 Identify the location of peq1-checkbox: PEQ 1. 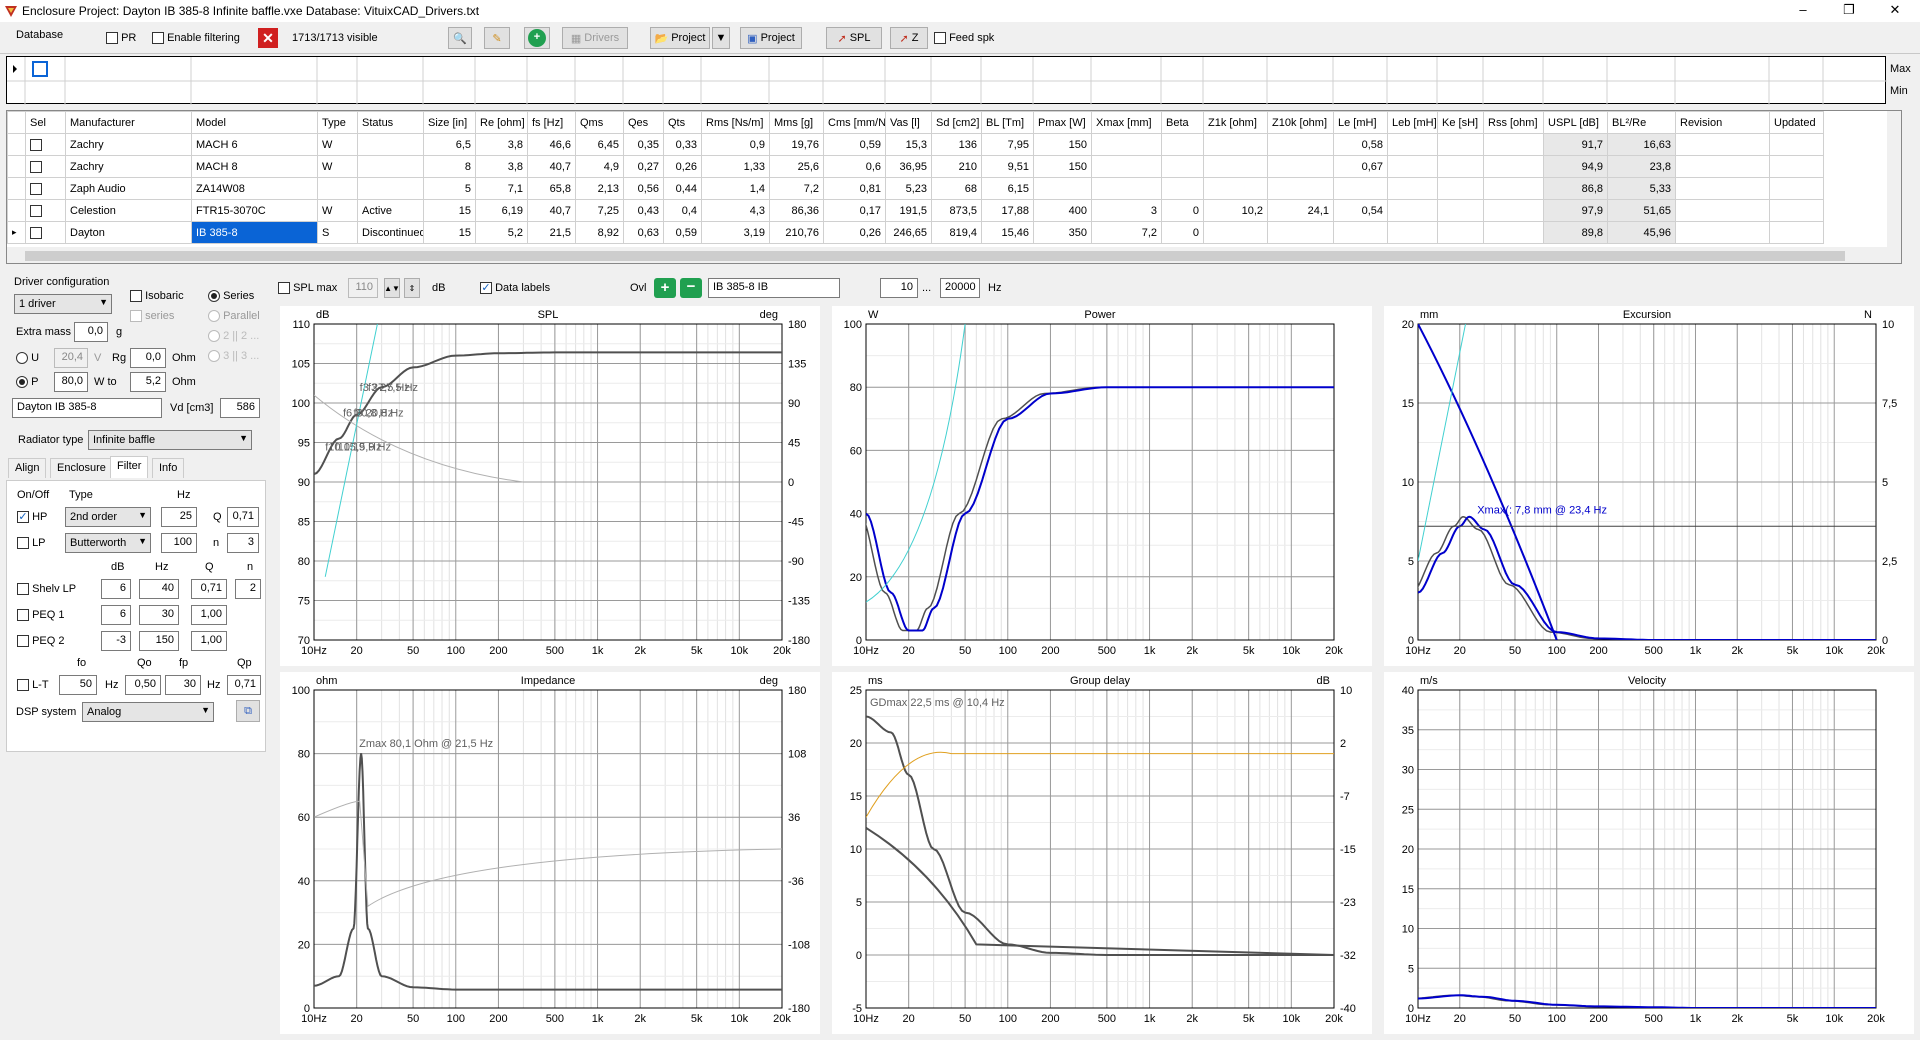
(40, 615).